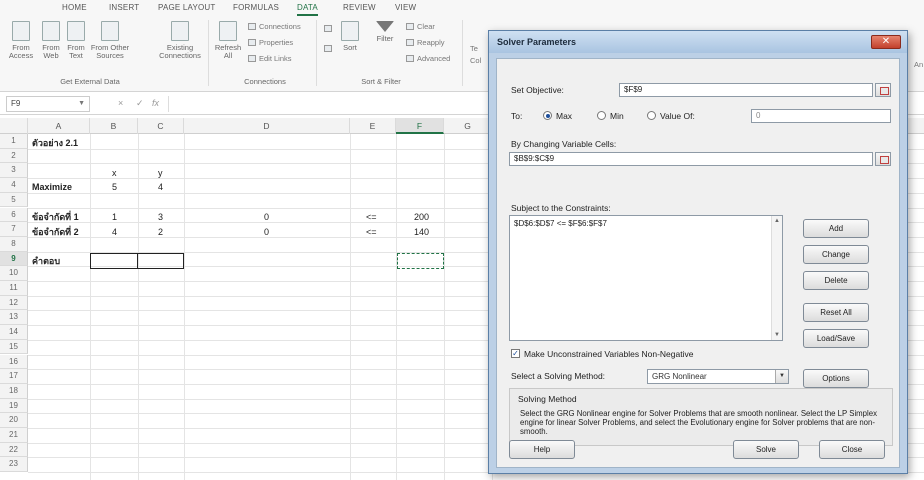 Image resolution: width=924 pixels, height=480 pixels. What do you see at coordinates (160, 187) in the screenshot?
I see `cell-c4: 4` at bounding box center [160, 187].